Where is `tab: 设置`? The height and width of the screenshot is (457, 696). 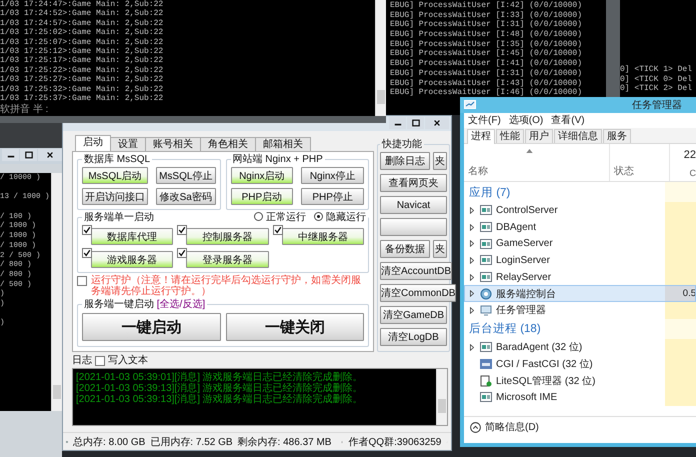
tab: 设置 is located at coordinates (128, 144).